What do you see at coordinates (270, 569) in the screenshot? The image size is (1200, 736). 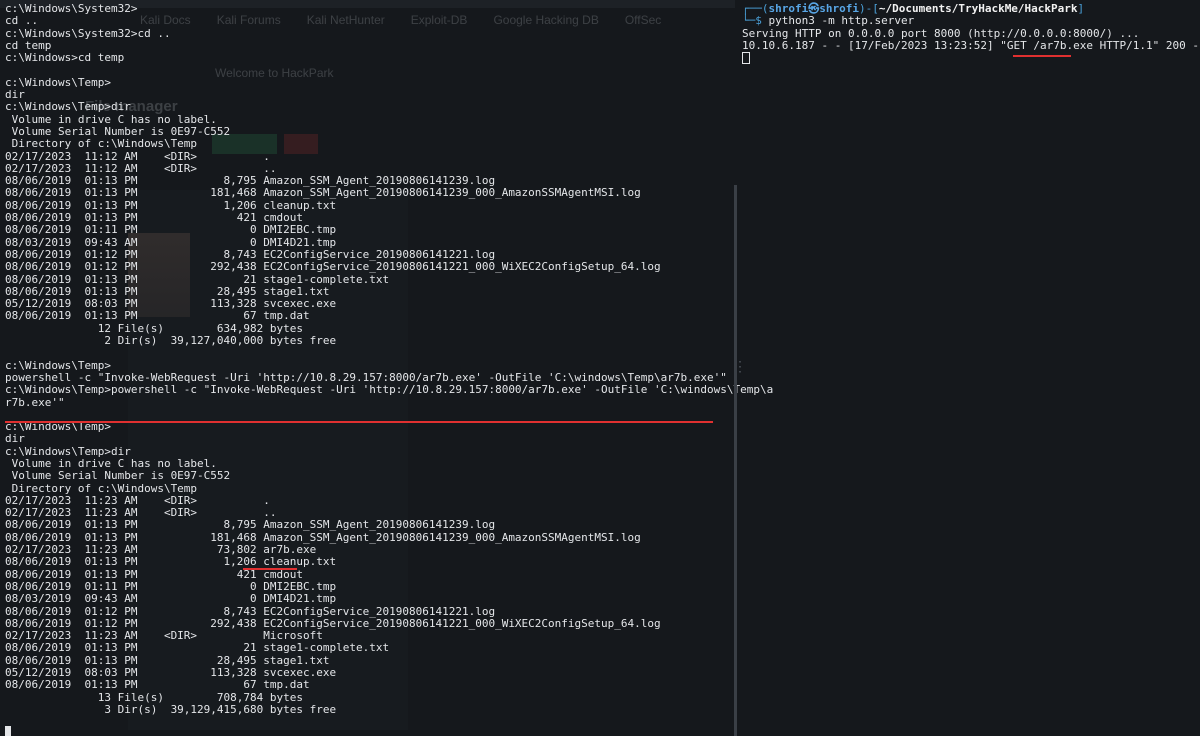 I see `underline-ar7b-file` at bounding box center [270, 569].